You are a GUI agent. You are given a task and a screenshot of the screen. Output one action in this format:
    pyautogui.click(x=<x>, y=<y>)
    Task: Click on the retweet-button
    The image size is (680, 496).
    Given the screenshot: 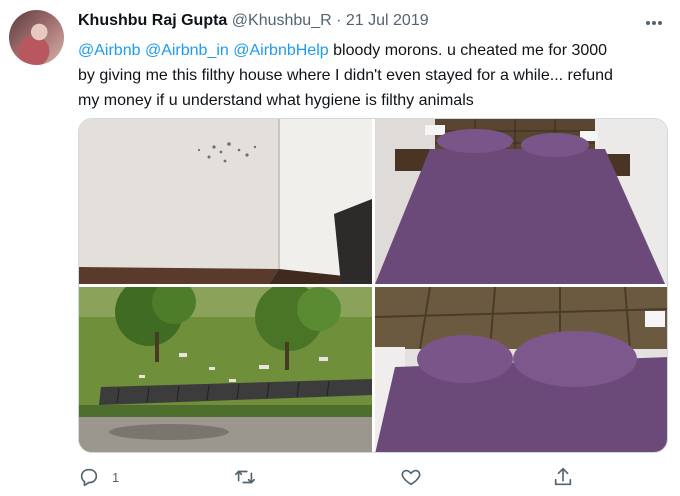 What is the action you would take?
    pyautogui.click(x=251, y=477)
    